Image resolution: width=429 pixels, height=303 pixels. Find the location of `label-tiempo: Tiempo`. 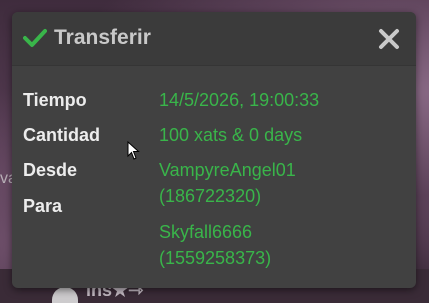

label-tiempo: Tiempo is located at coordinates (55, 100).